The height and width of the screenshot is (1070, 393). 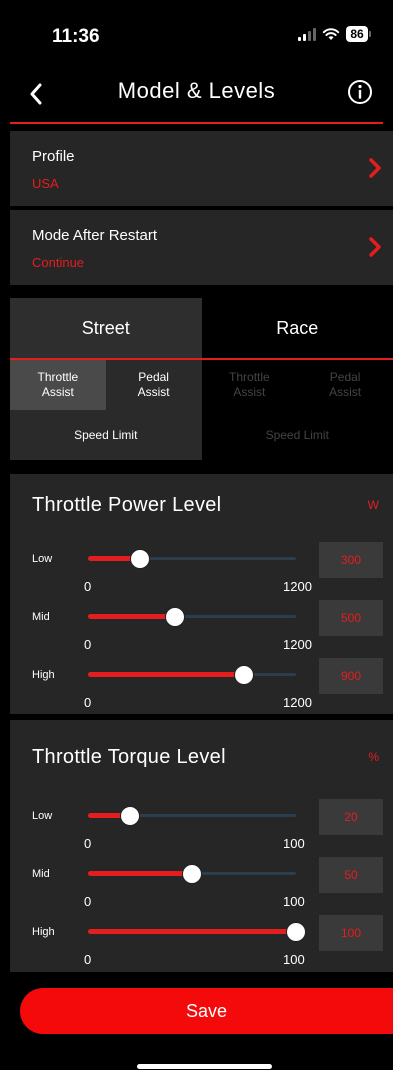 I want to click on signal-icon, so click(x=307, y=34).